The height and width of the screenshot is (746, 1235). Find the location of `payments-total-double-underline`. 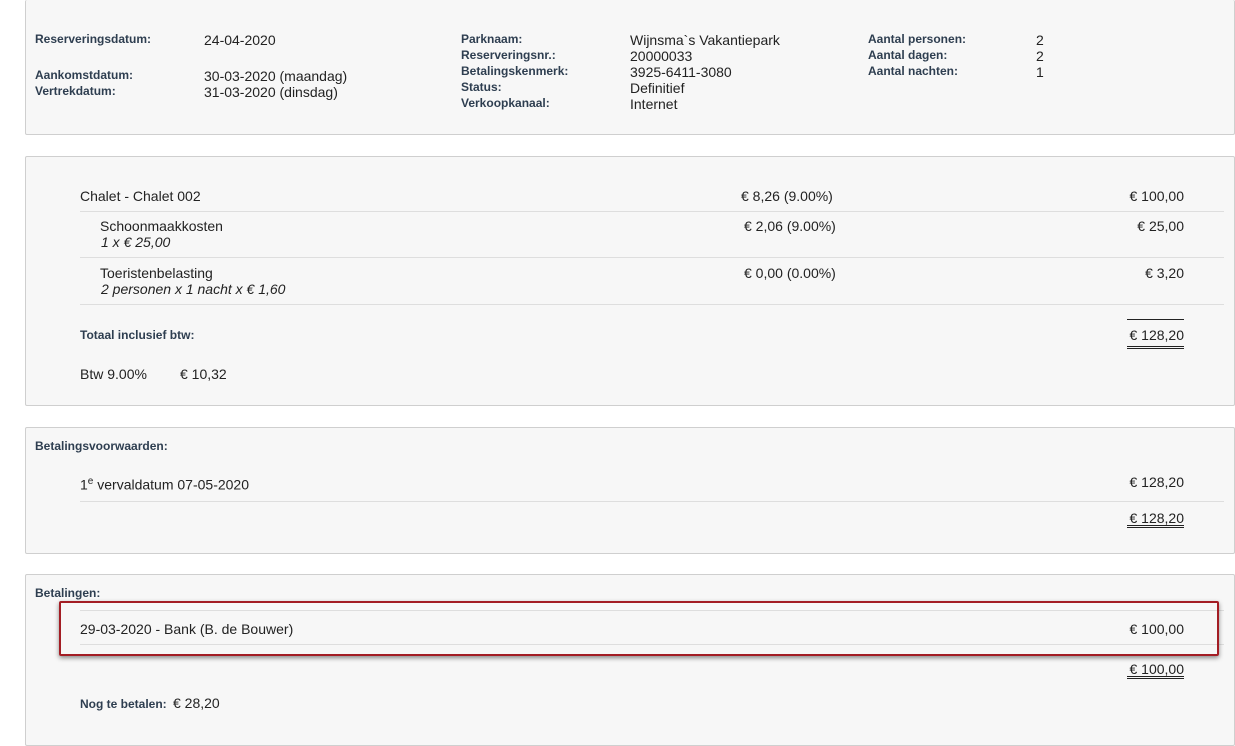

payments-total-double-underline is located at coordinates (1155, 677).